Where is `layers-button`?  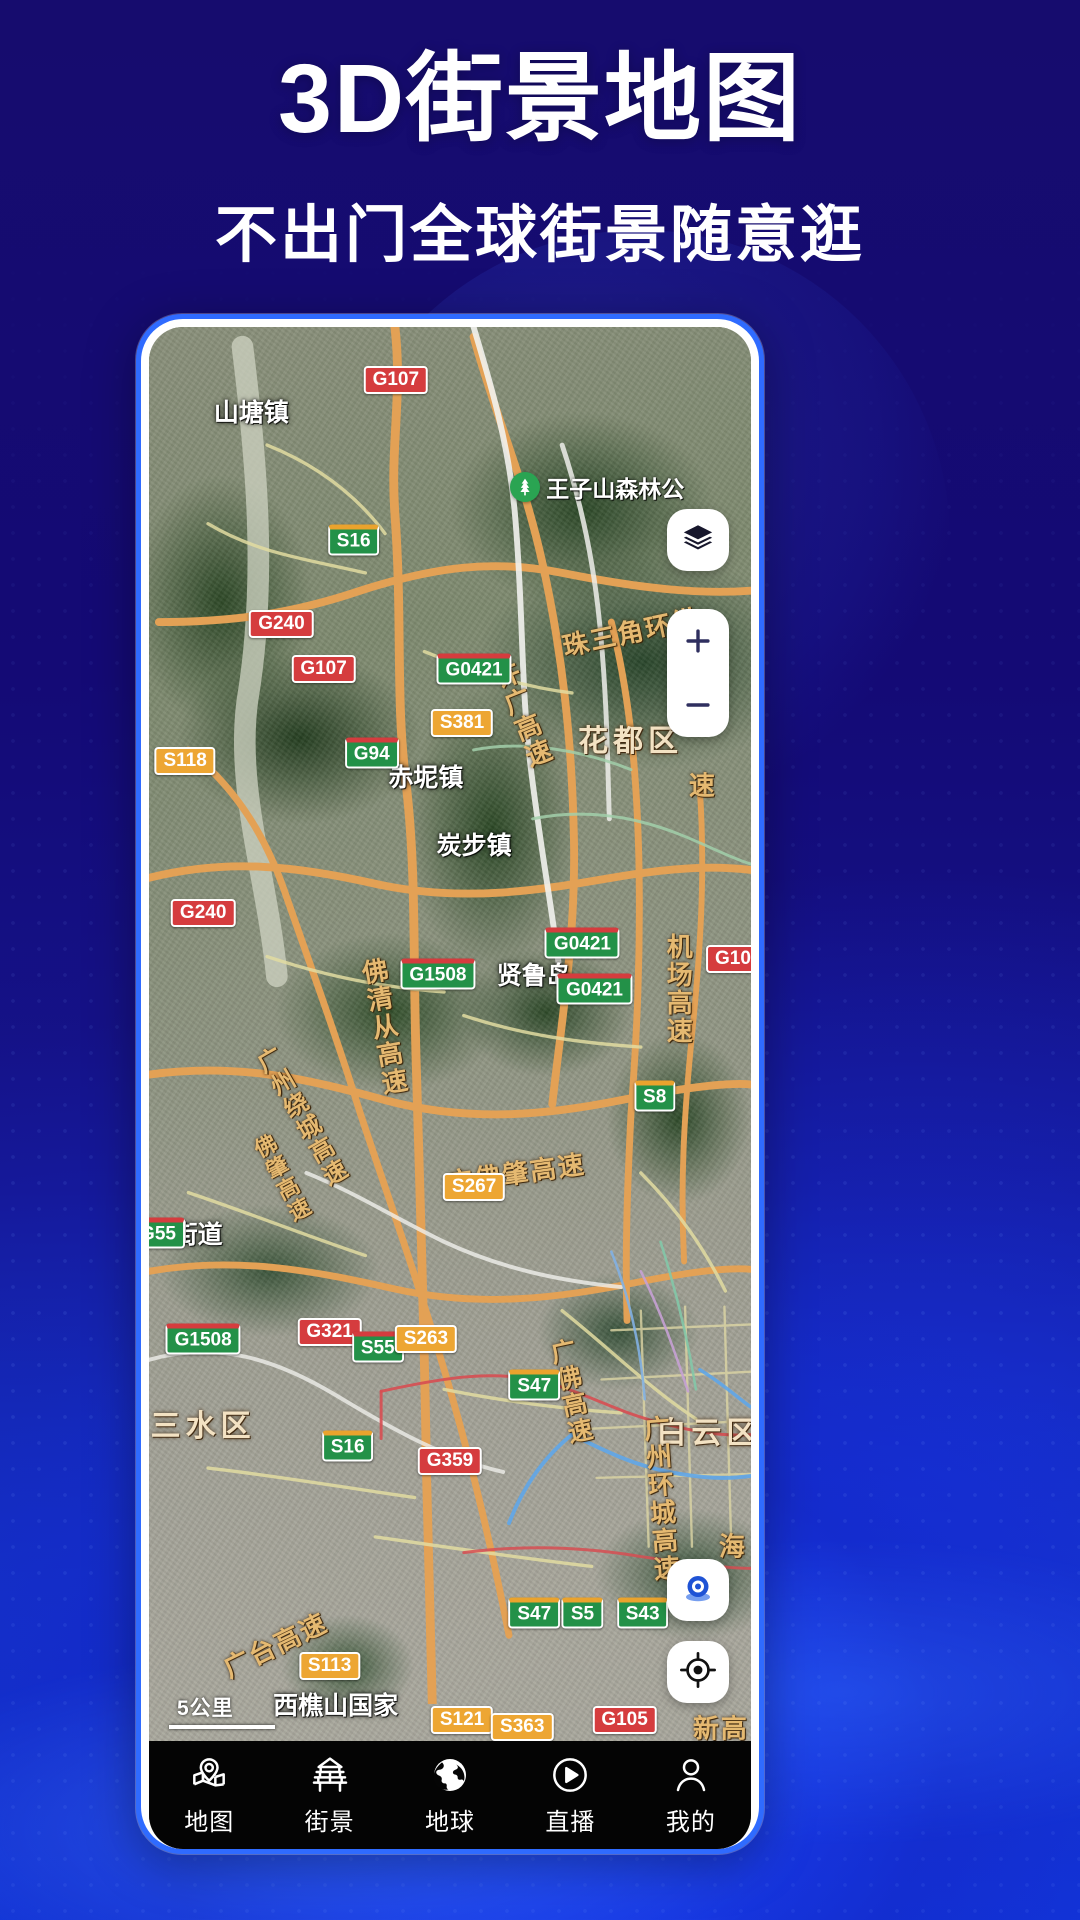 layers-button is located at coordinates (698, 540).